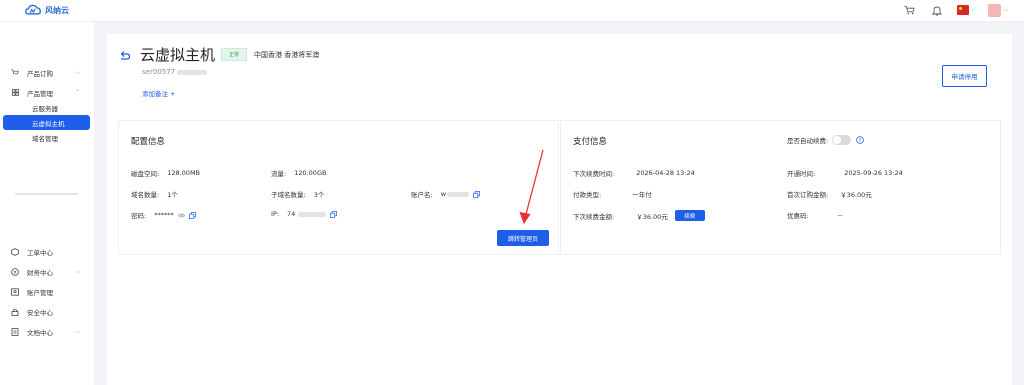 The height and width of the screenshot is (385, 1024). Describe the element at coordinates (15, 272) in the screenshot. I see `finance-icon` at that location.